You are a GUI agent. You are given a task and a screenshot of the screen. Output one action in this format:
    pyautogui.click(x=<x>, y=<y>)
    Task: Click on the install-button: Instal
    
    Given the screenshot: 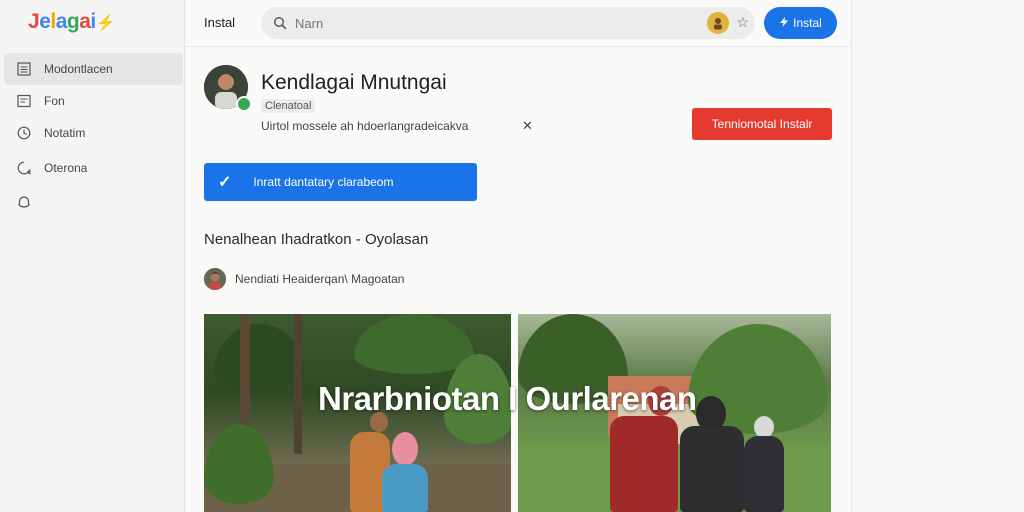 What is the action you would take?
    pyautogui.click(x=800, y=23)
    